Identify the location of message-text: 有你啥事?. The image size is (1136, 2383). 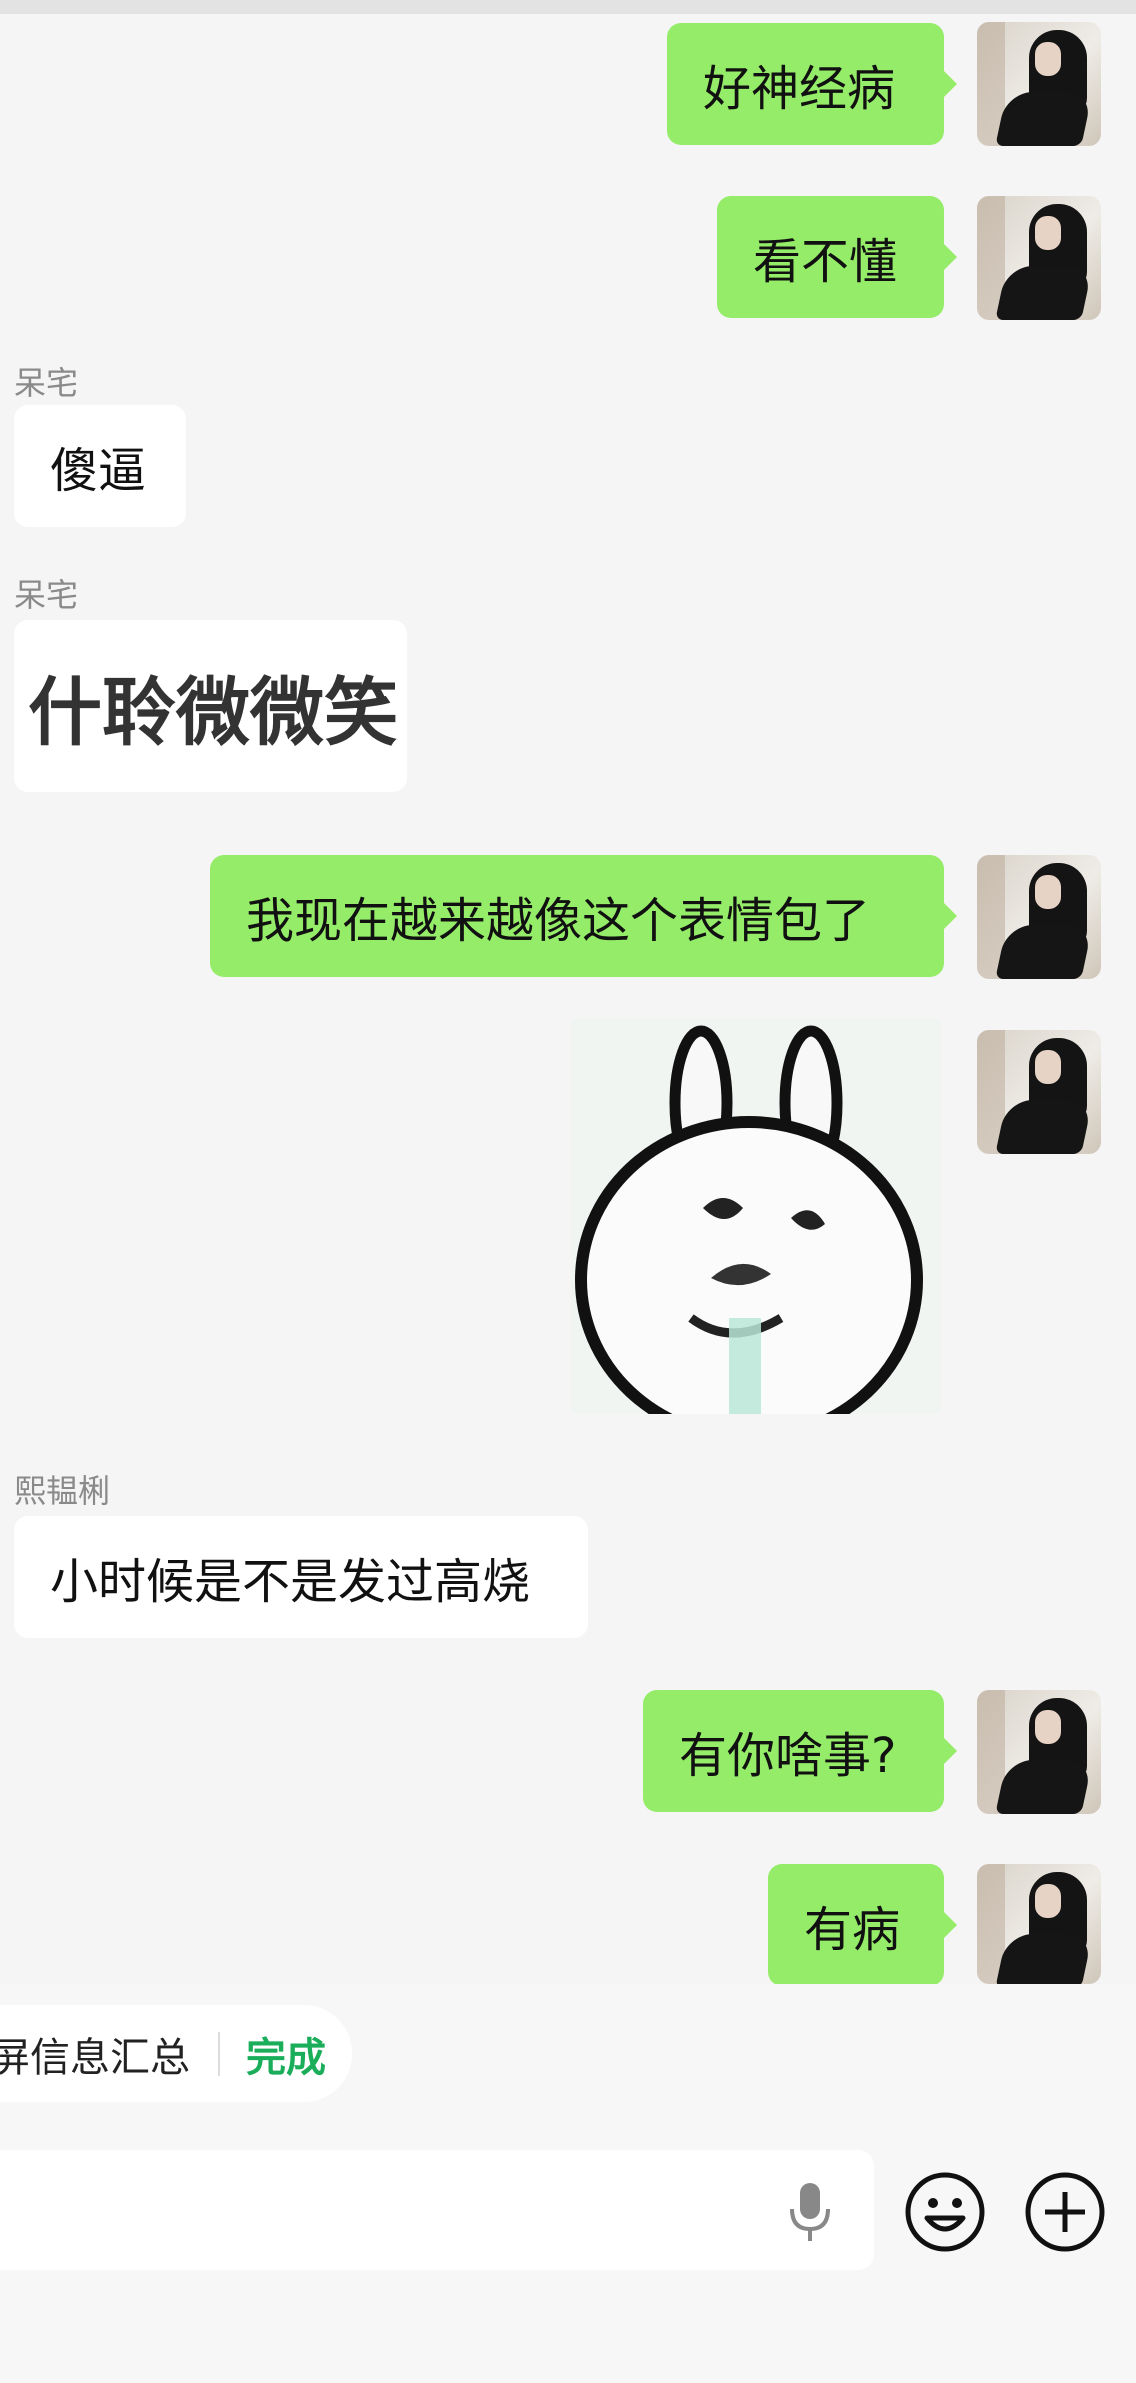
(788, 1756).